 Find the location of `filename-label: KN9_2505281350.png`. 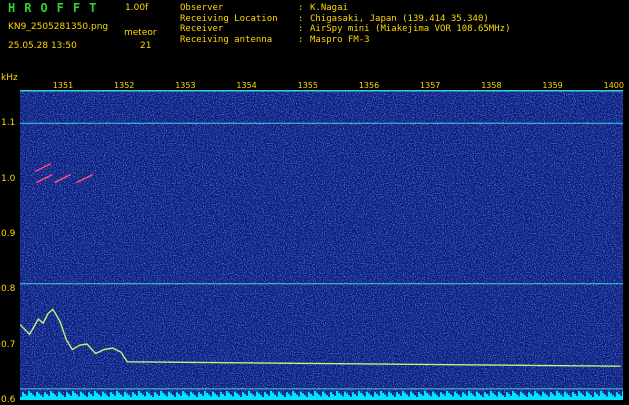

filename-label: KN9_2505281350.png is located at coordinates (58, 27).